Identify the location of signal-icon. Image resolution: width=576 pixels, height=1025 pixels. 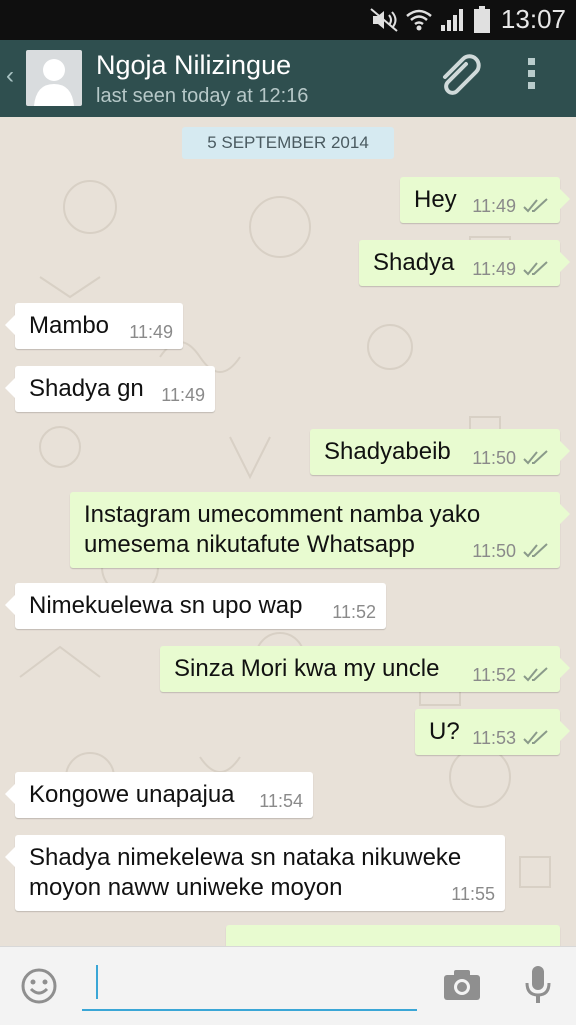
(452, 20).